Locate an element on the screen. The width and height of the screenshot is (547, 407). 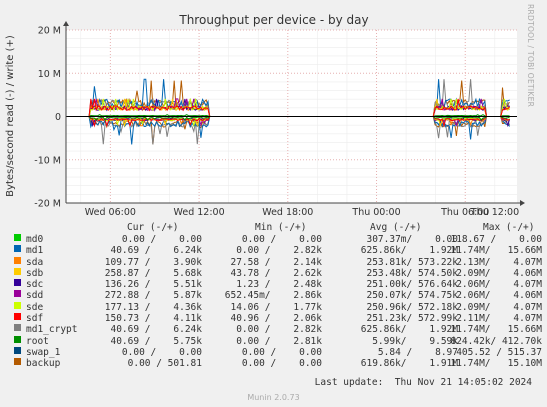
legend-cur: 177.13 / 4.36k is located at coordinates (153, 307).